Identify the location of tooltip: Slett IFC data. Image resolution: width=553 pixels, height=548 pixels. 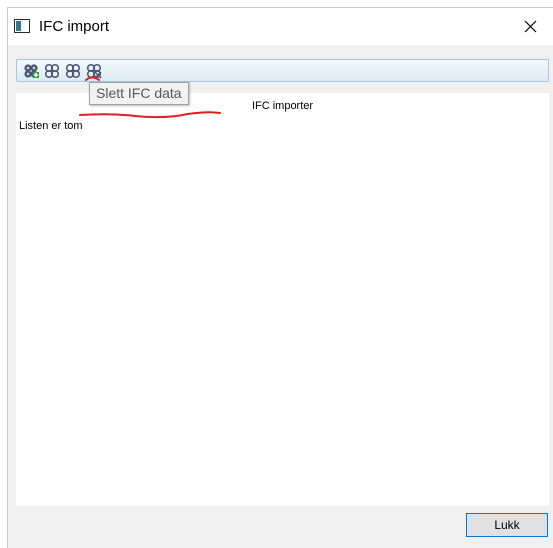
(139, 93).